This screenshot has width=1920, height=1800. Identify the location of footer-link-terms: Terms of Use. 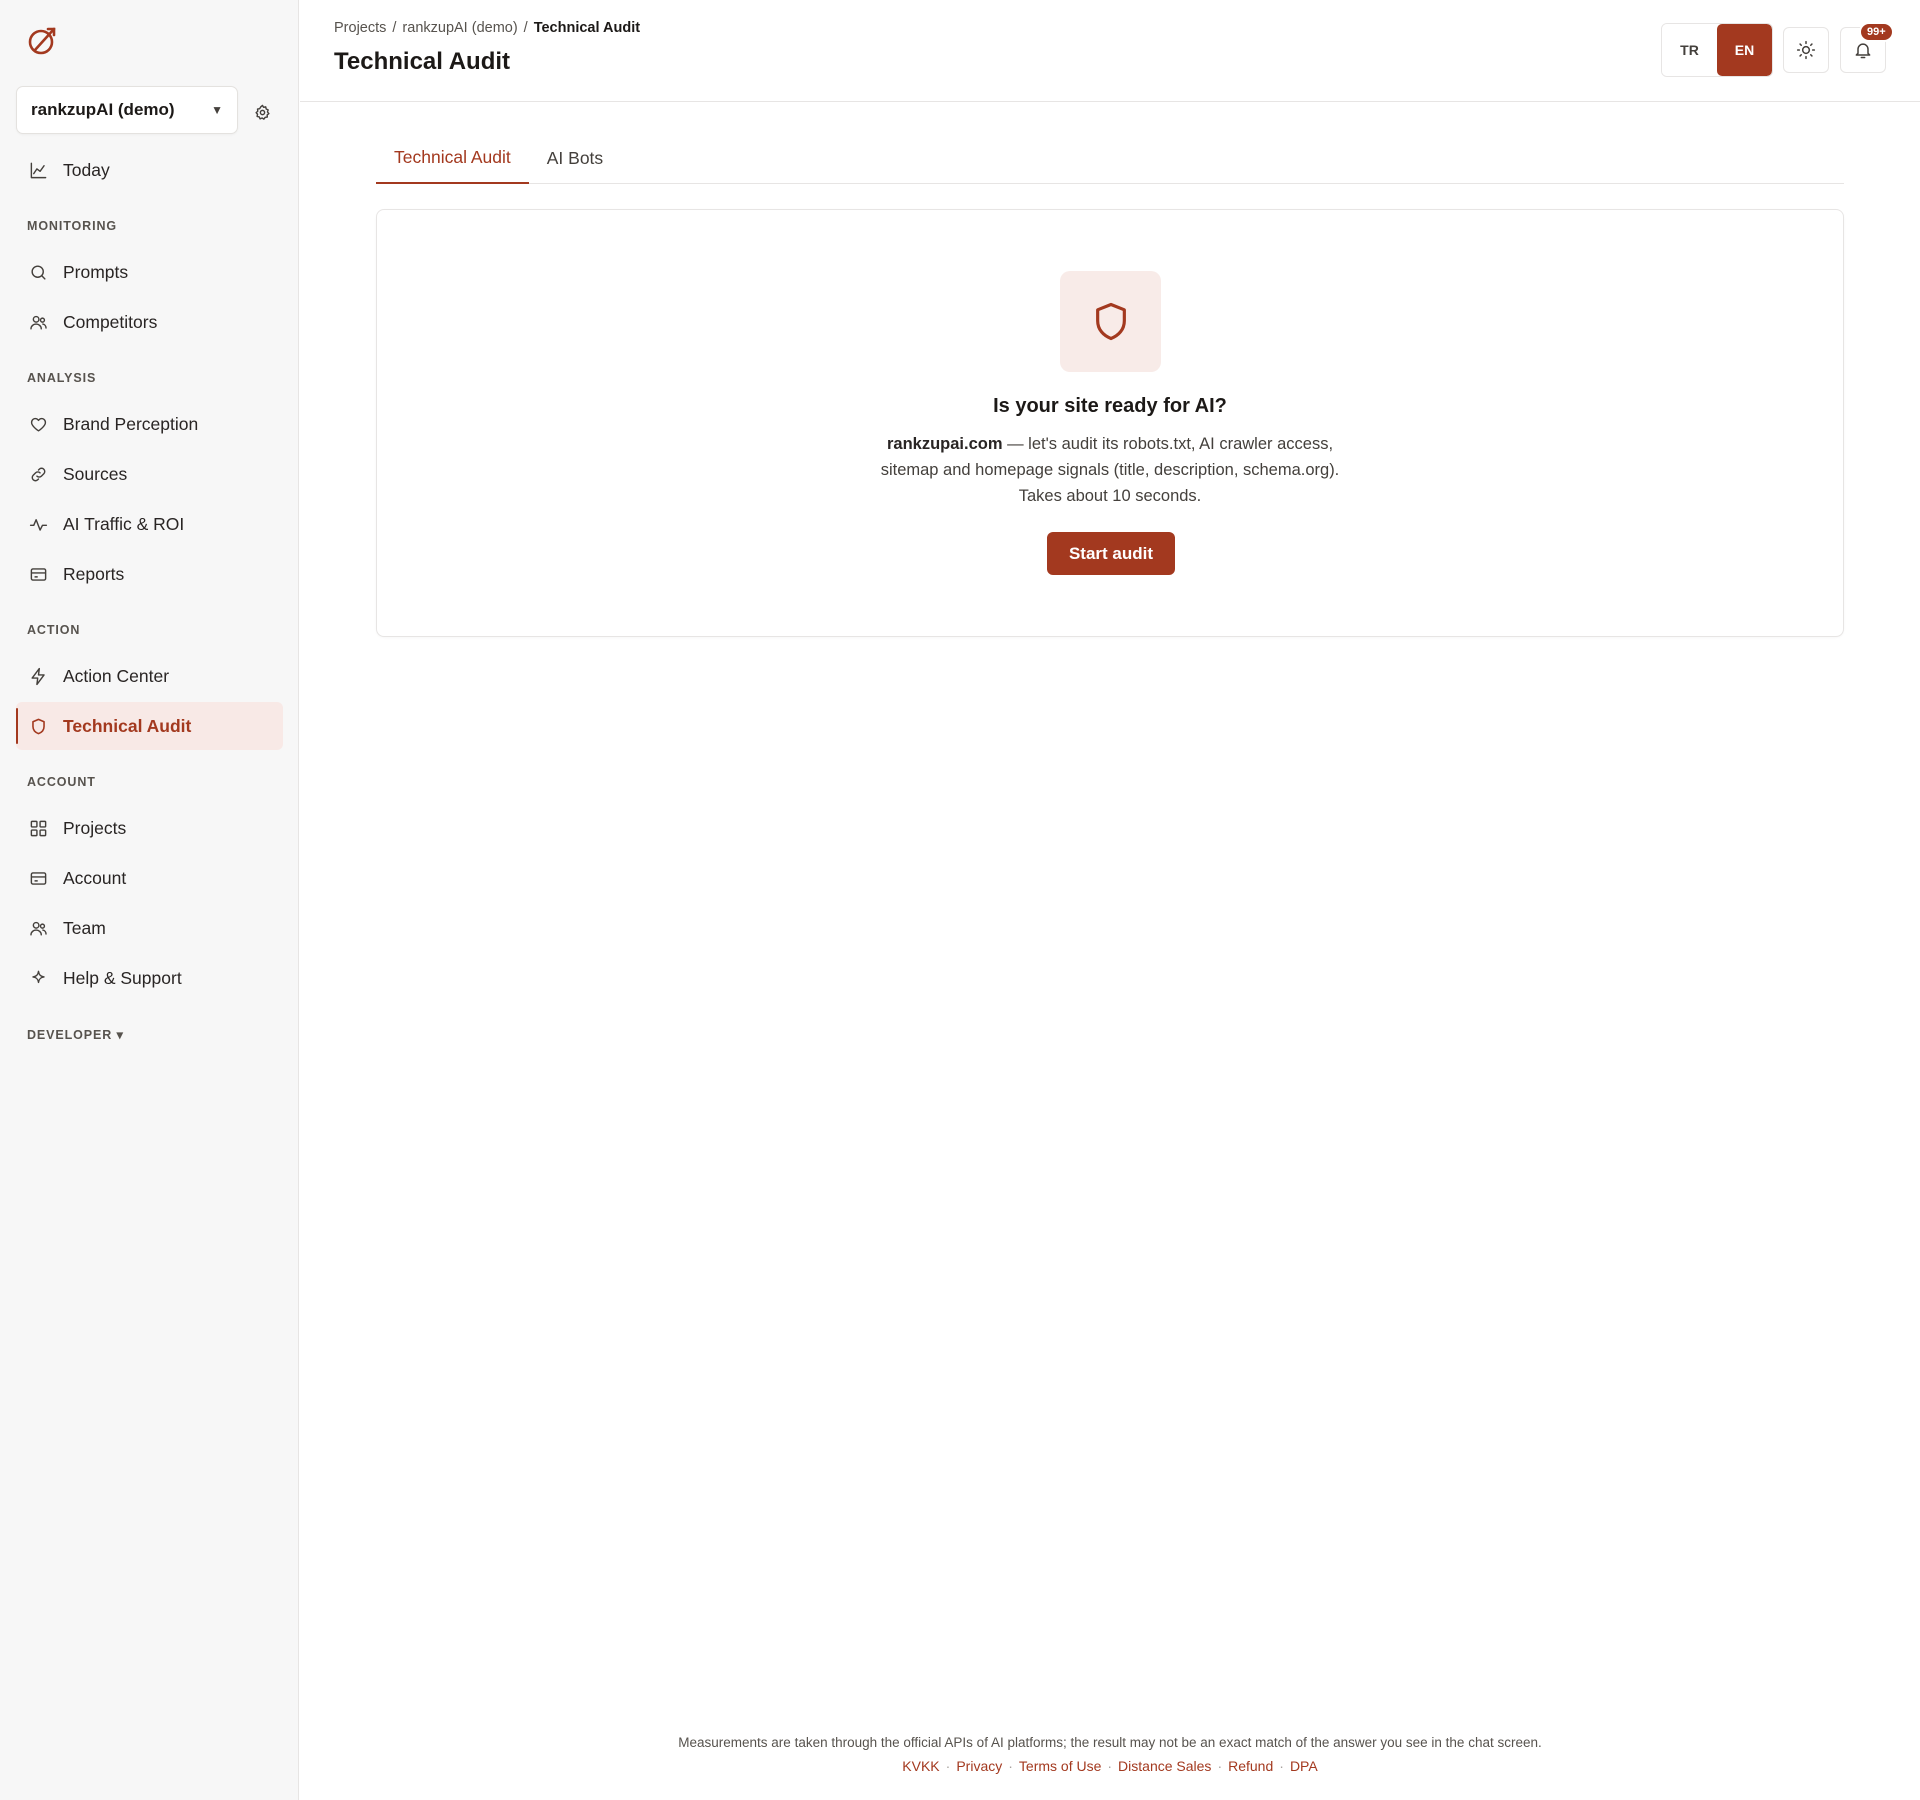
(1060, 1766).